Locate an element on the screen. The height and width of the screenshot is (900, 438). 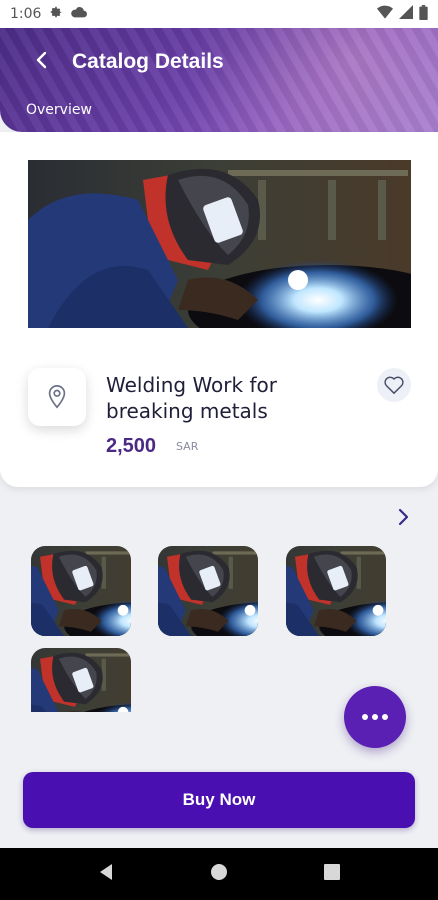
price-currency: SAR is located at coordinates (187, 446).